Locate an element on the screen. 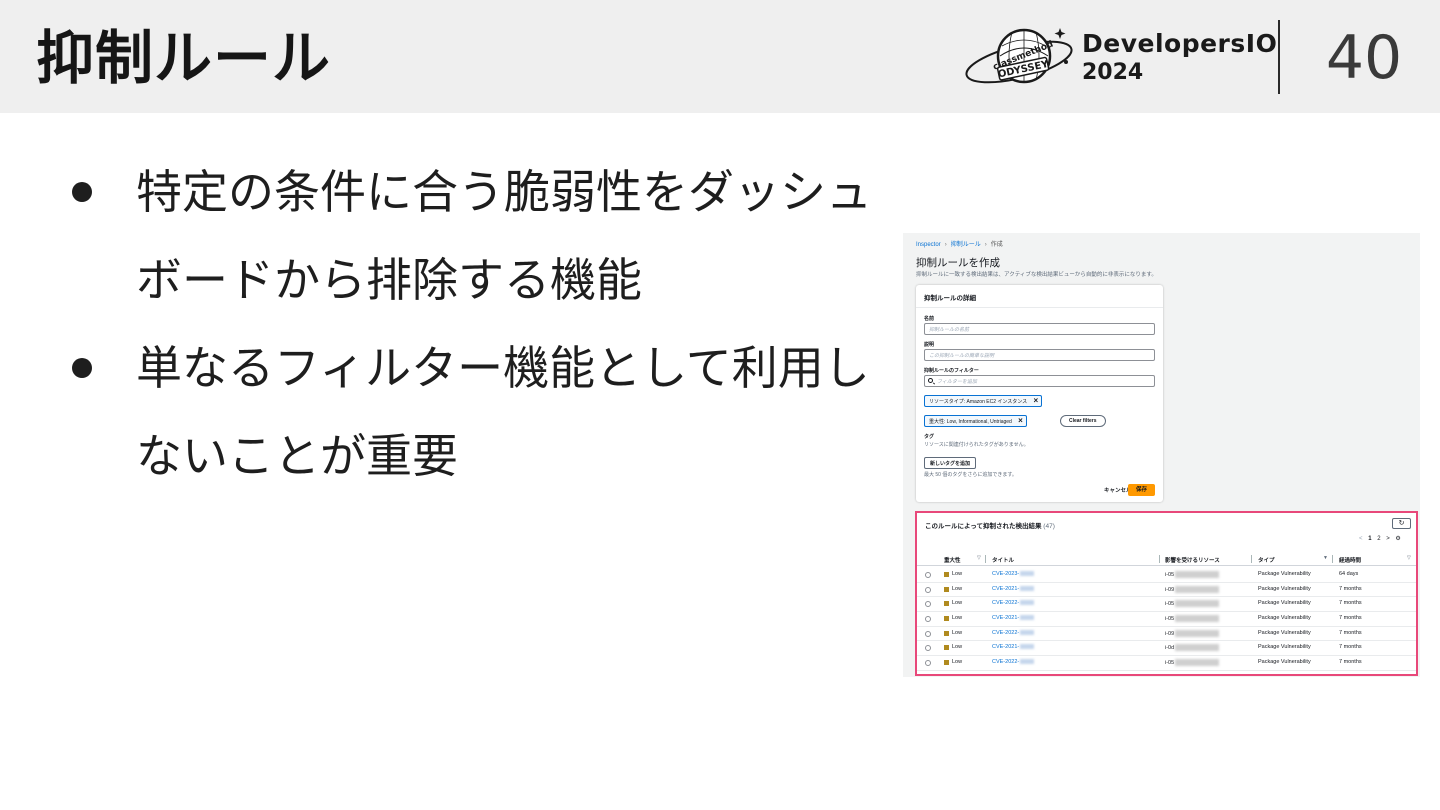 The height and width of the screenshot is (810, 1440). refresh-button: ↻ is located at coordinates (1401, 523).